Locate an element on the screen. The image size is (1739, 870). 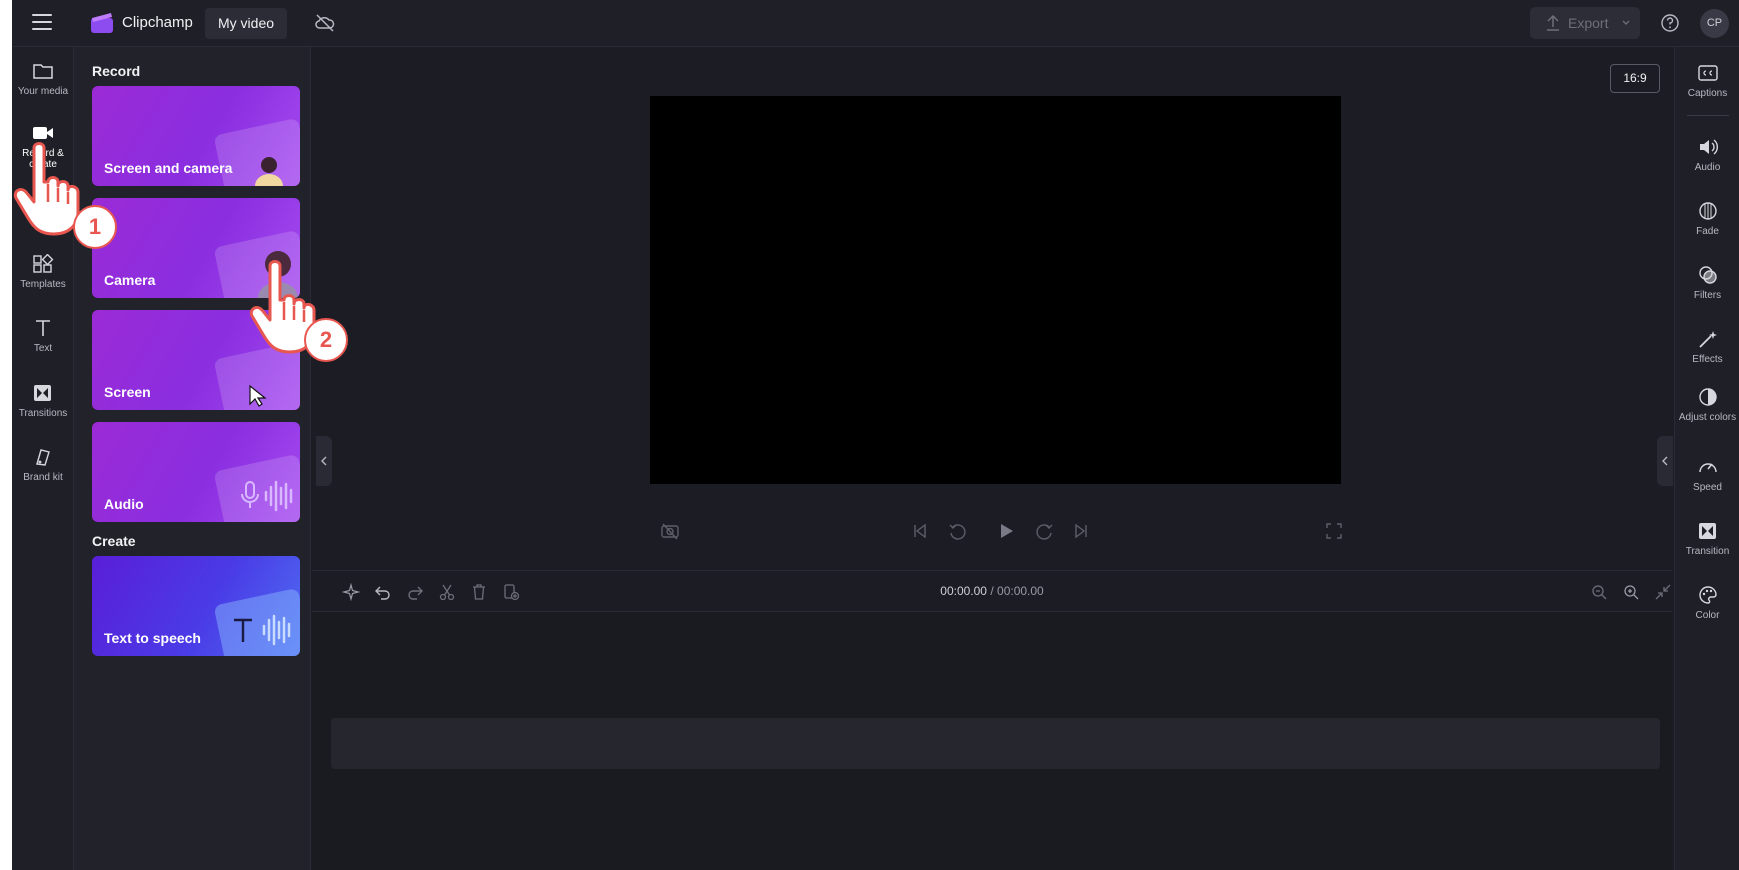
rail-item-label: Fade is located at coordinates (1707, 231).